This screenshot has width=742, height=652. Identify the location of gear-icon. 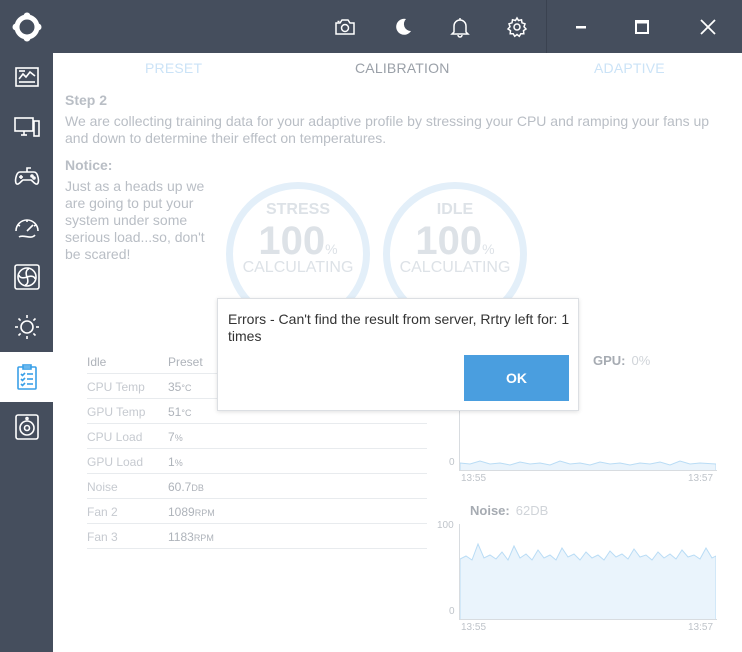
(517, 26).